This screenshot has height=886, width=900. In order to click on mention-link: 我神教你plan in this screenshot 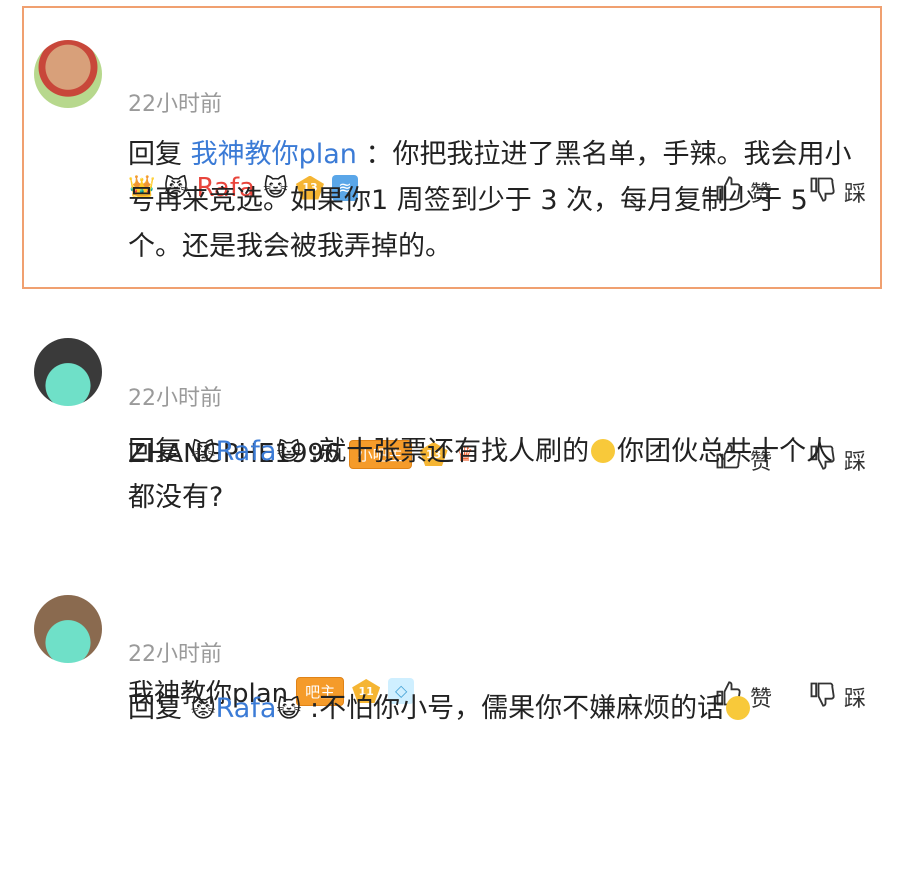, I will do `click(274, 154)`.